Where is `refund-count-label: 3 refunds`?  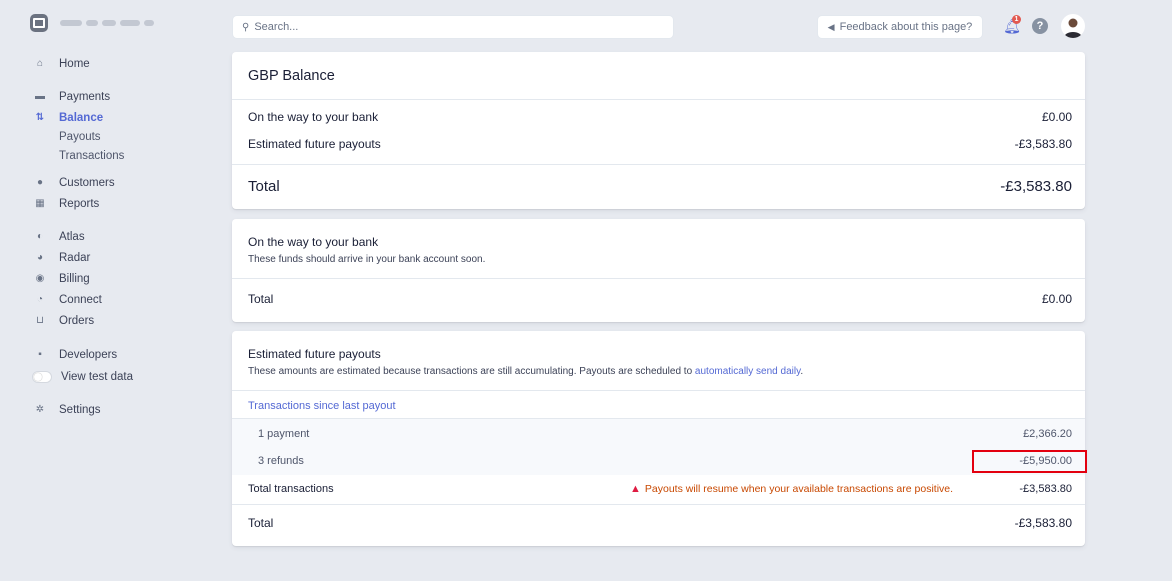
refund-count-label: 3 refunds is located at coordinates (281, 461).